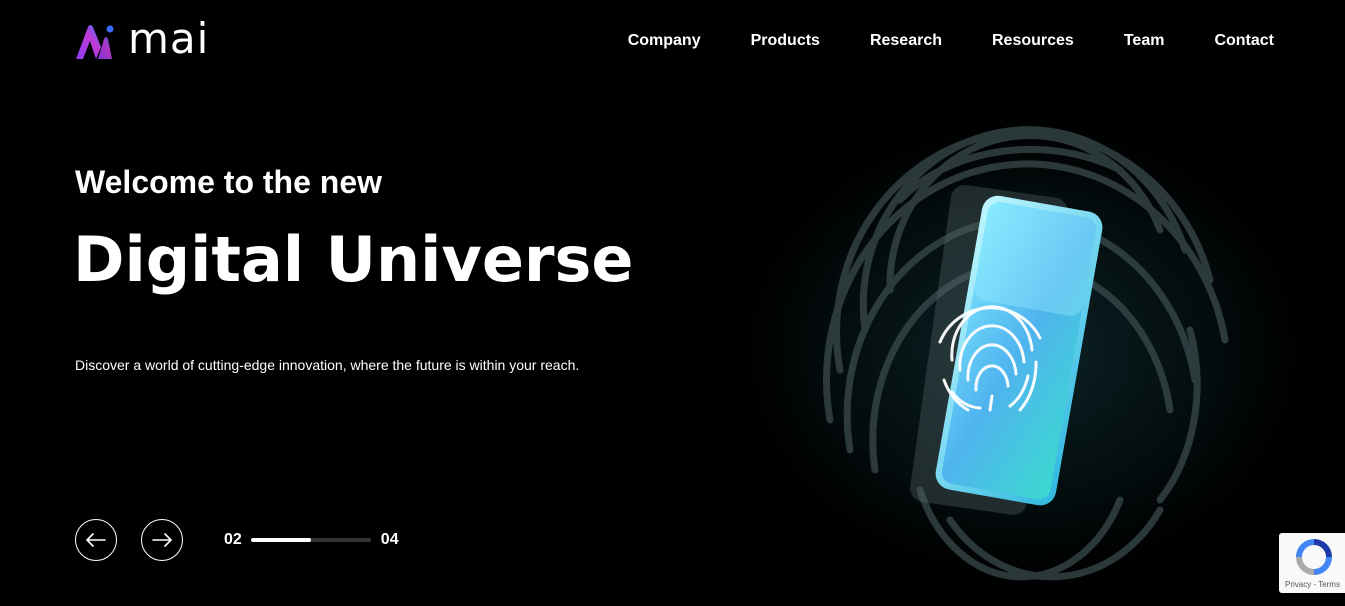 This screenshot has width=1345, height=606. I want to click on brand-logo: mai, so click(151, 38).